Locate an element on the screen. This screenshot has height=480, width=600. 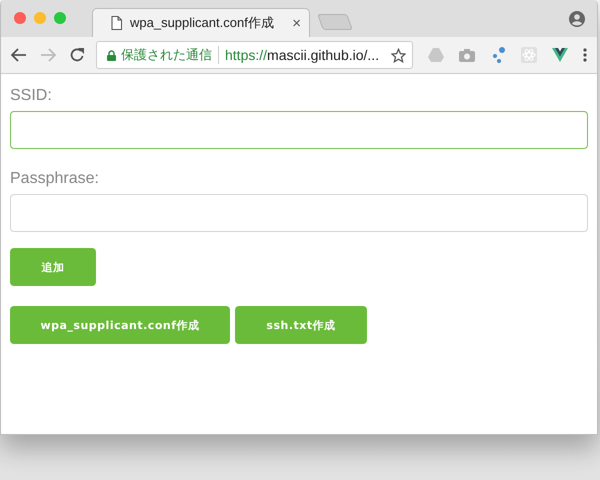
new-tab-button is located at coordinates (335, 22).